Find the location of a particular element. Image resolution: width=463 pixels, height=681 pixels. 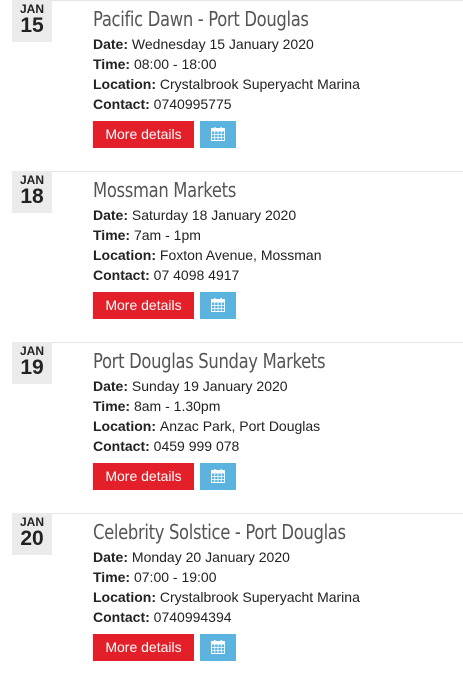

event-contact-row: Contact: 0459 999 078 is located at coordinates (166, 446).